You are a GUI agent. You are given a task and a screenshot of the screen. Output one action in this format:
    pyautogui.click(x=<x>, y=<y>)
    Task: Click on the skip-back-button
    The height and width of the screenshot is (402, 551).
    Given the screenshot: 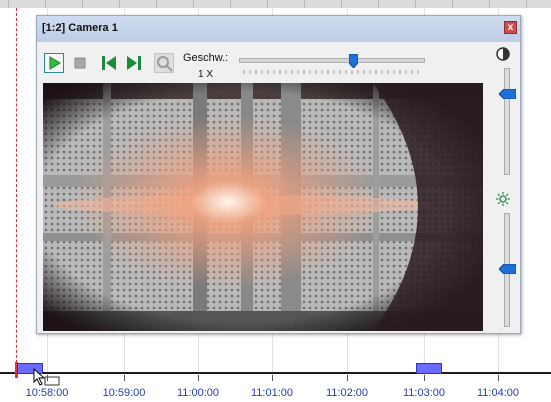 What is the action you would take?
    pyautogui.click(x=109, y=63)
    